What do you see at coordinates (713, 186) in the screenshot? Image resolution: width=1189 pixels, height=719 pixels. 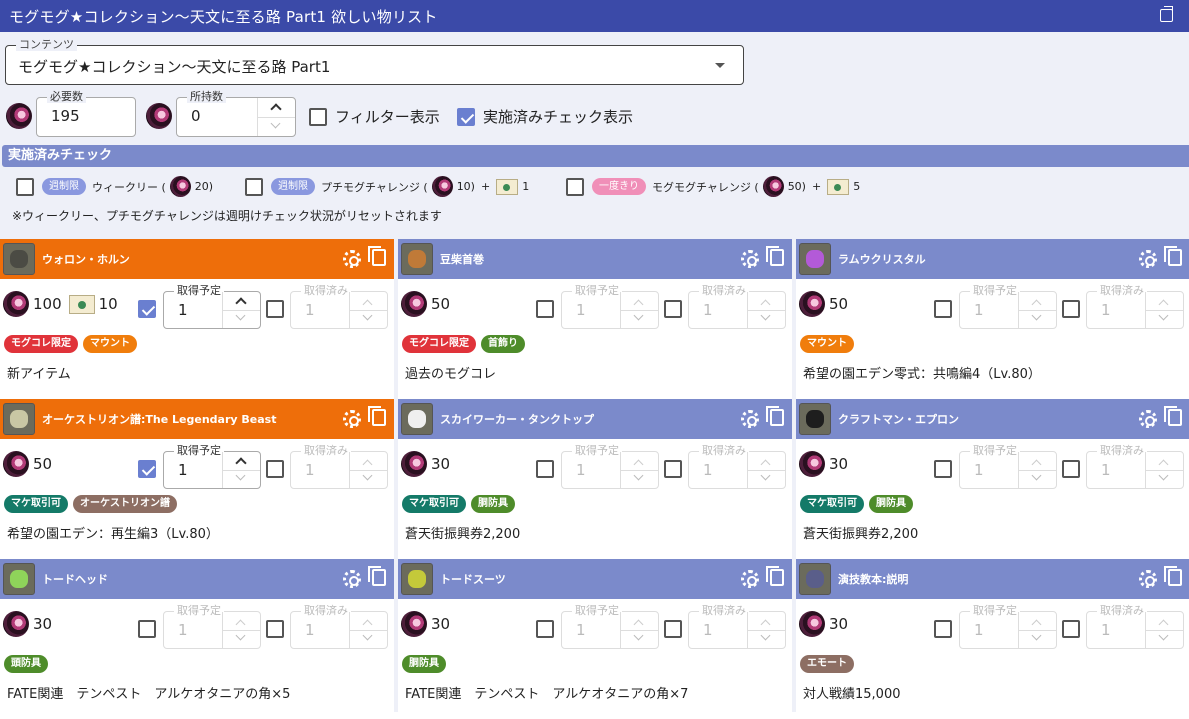 I see `check-mogmog-challenge: 一度きり モグモグチャレンジ ( 50) + 5` at bounding box center [713, 186].